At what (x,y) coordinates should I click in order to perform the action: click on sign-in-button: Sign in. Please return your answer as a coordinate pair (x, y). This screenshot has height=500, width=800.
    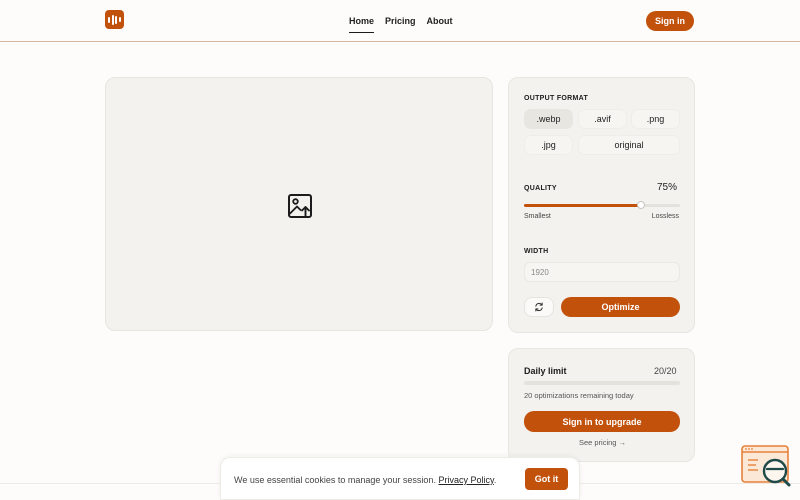
    Looking at the image, I should click on (670, 21).